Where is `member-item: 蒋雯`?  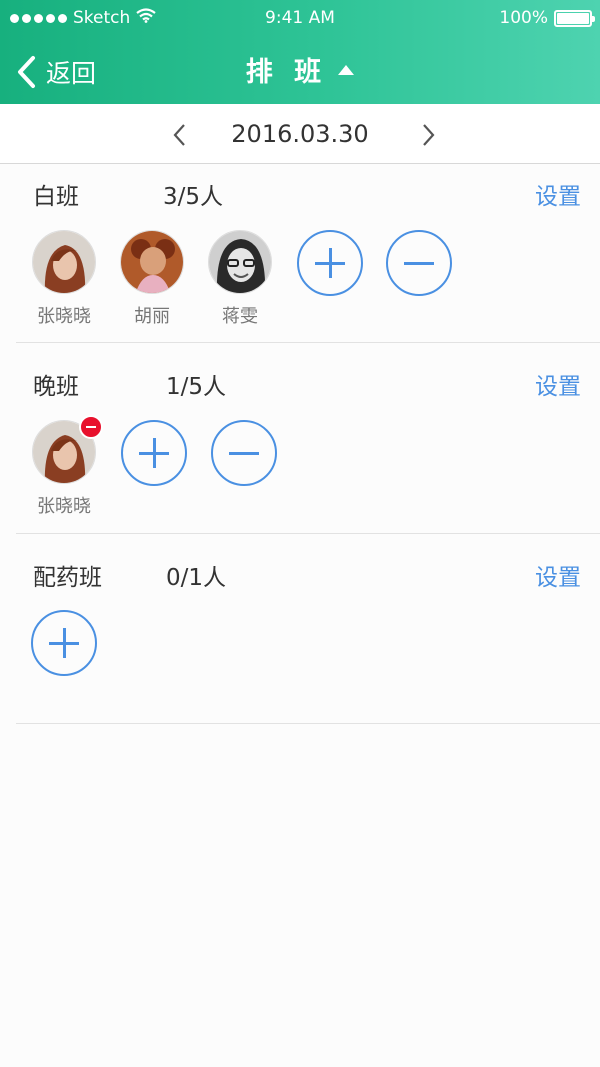
member-item: 蒋雯 is located at coordinates (240, 279).